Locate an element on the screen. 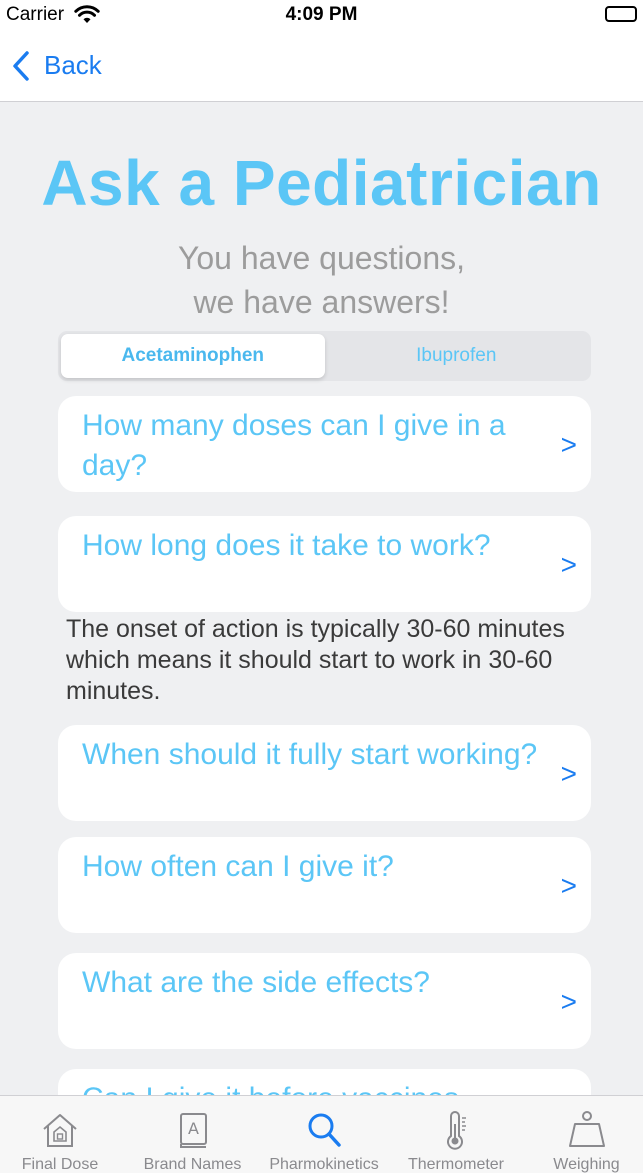 This screenshot has height=1173, width=643. book-icon: A is located at coordinates (193, 1130).